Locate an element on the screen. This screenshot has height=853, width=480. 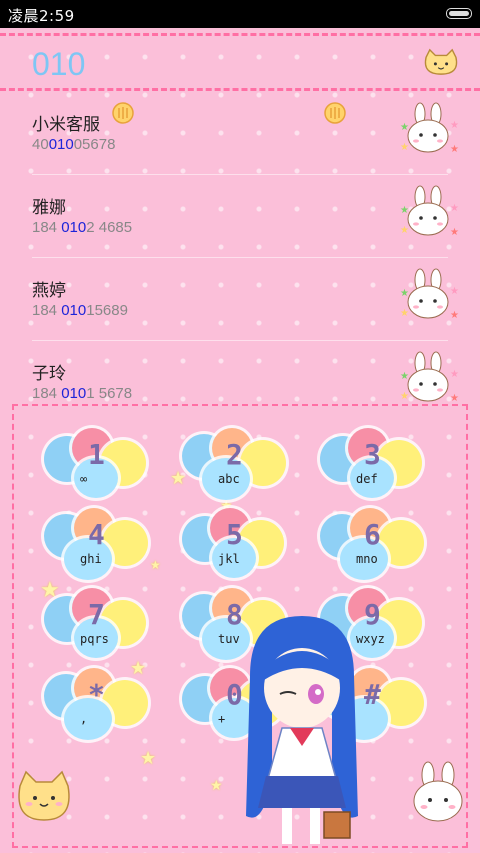
key-digit: * is located at coordinates (96, 694).